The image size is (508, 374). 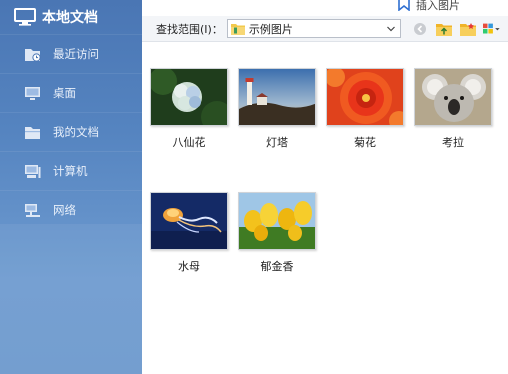 I want to click on sidebar-item-label: 最近访问, so click(x=76, y=54).